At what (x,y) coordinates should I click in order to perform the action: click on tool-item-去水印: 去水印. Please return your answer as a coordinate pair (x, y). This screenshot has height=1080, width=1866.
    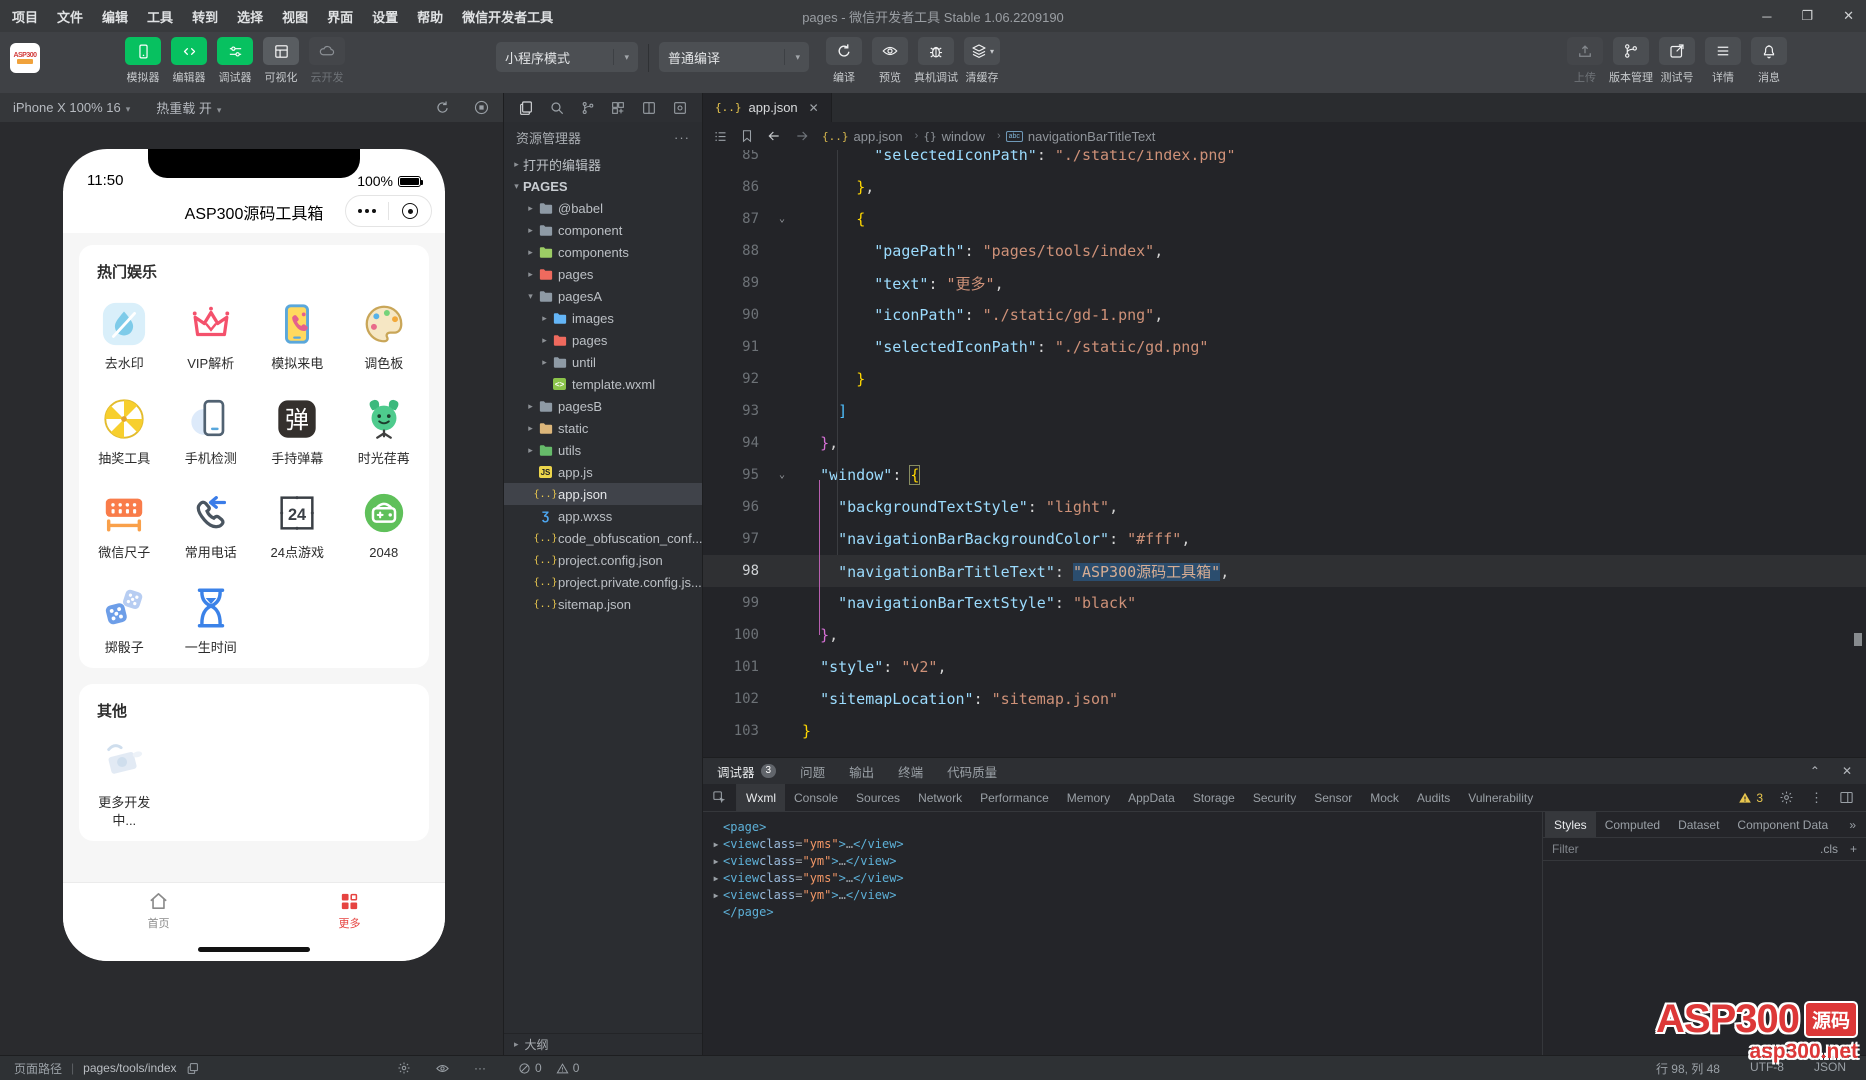
    Looking at the image, I should click on (124, 331).